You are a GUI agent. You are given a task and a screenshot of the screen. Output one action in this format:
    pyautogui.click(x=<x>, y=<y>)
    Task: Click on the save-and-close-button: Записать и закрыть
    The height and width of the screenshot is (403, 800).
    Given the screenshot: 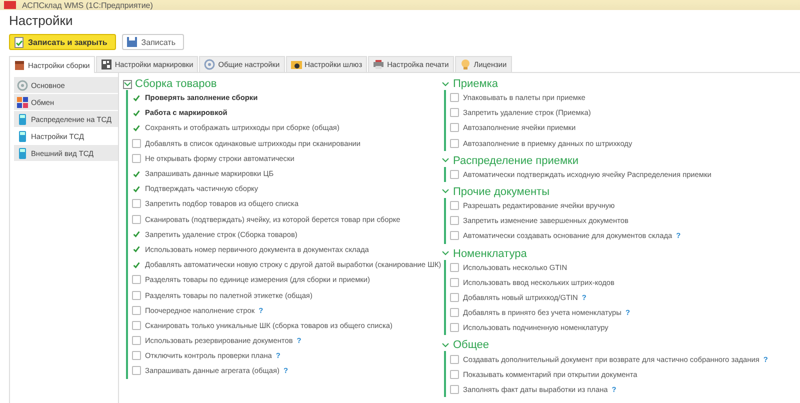 What is the action you would take?
    pyautogui.click(x=62, y=42)
    